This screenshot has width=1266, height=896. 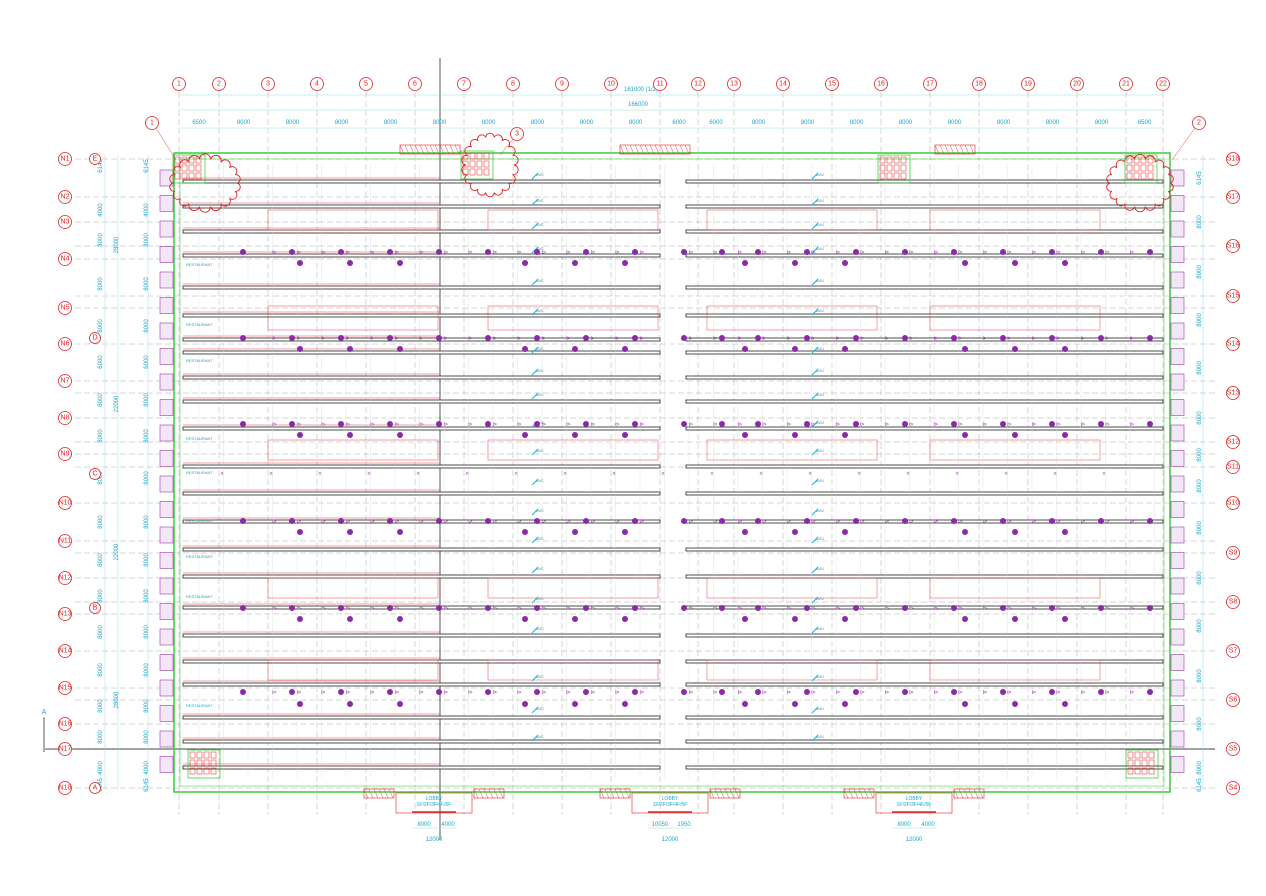 I want to click on right-span-dim-12: 8000, so click(x=1200, y=676).